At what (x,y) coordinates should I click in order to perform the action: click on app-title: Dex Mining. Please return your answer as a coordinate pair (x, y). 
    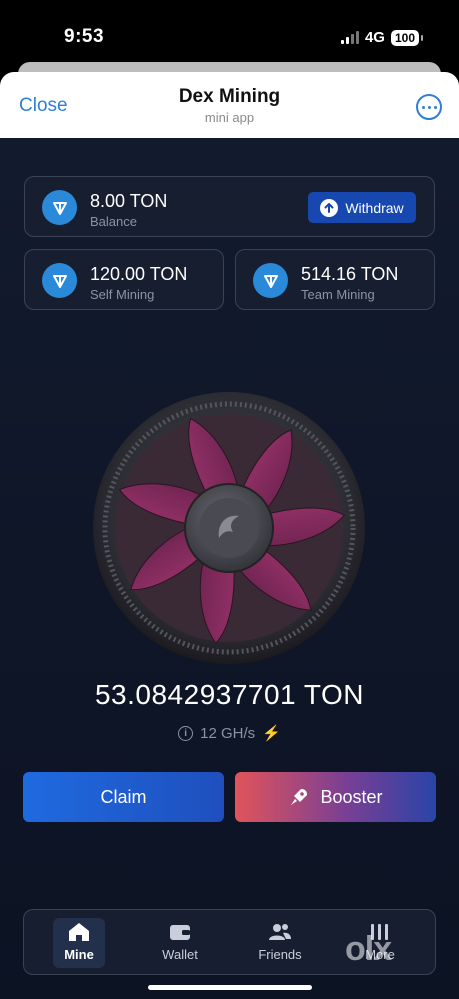
    Looking at the image, I should click on (229, 96).